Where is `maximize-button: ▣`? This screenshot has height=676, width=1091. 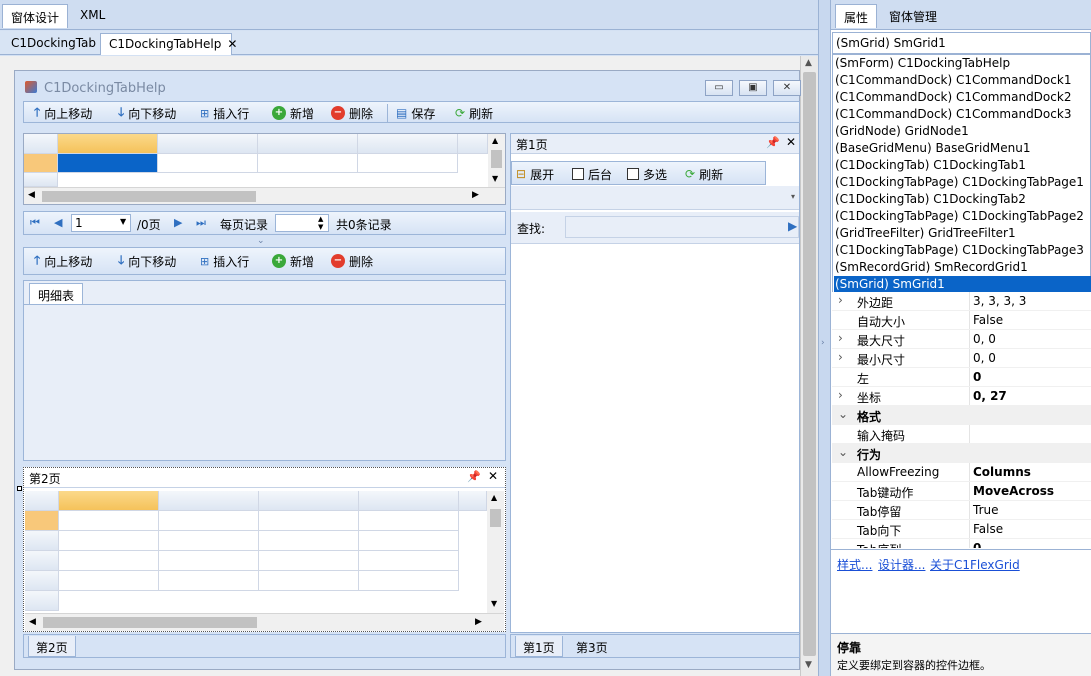
maximize-button: ▣ is located at coordinates (753, 88).